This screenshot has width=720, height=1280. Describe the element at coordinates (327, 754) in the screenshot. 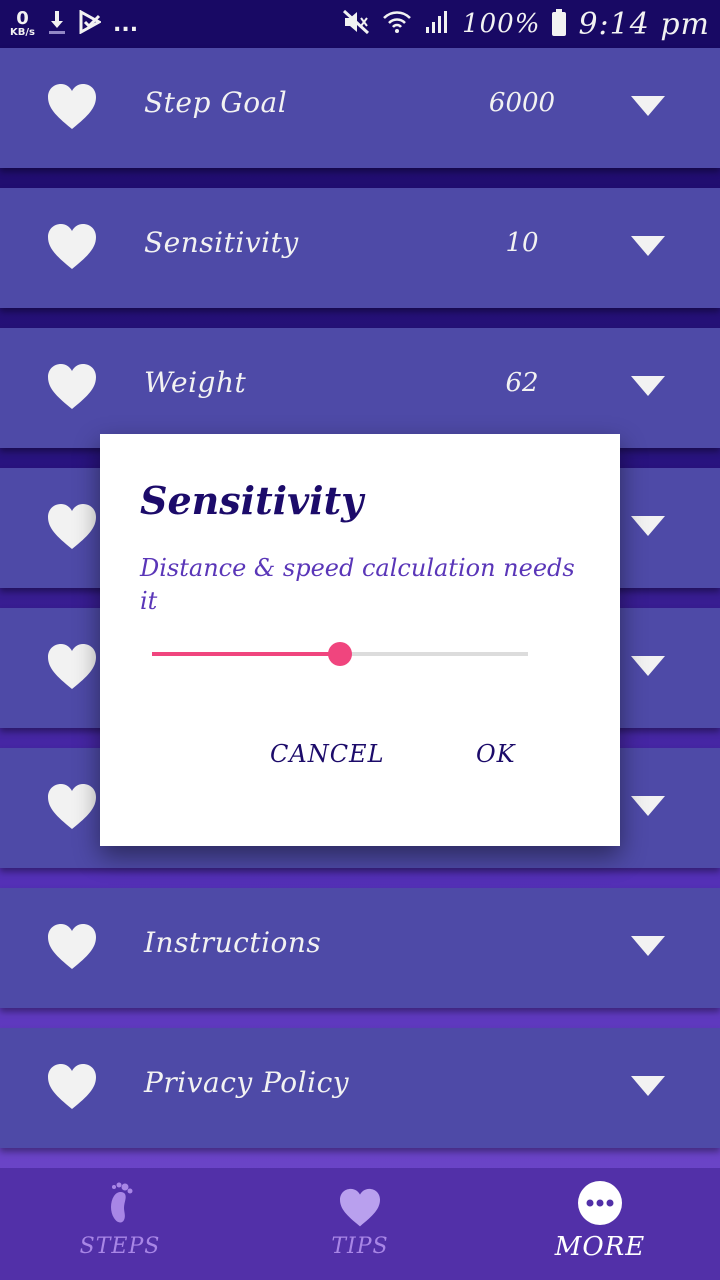

I see `cancel-button: CANCEL` at that location.